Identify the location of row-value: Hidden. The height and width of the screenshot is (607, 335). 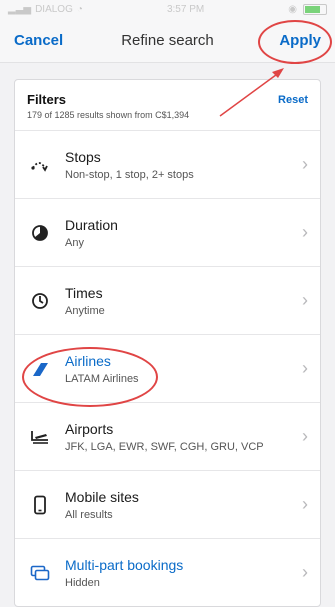
(82, 582).